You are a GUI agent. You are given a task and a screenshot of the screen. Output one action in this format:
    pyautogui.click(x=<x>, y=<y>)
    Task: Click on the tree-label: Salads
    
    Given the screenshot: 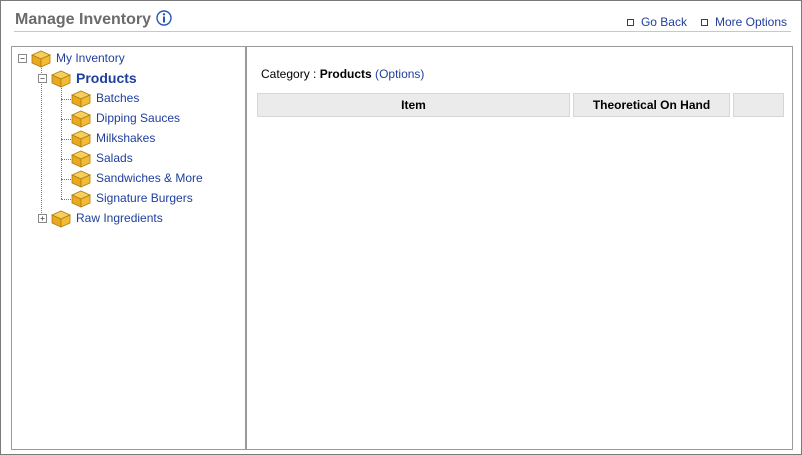 What is the action you would take?
    pyautogui.click(x=114, y=158)
    